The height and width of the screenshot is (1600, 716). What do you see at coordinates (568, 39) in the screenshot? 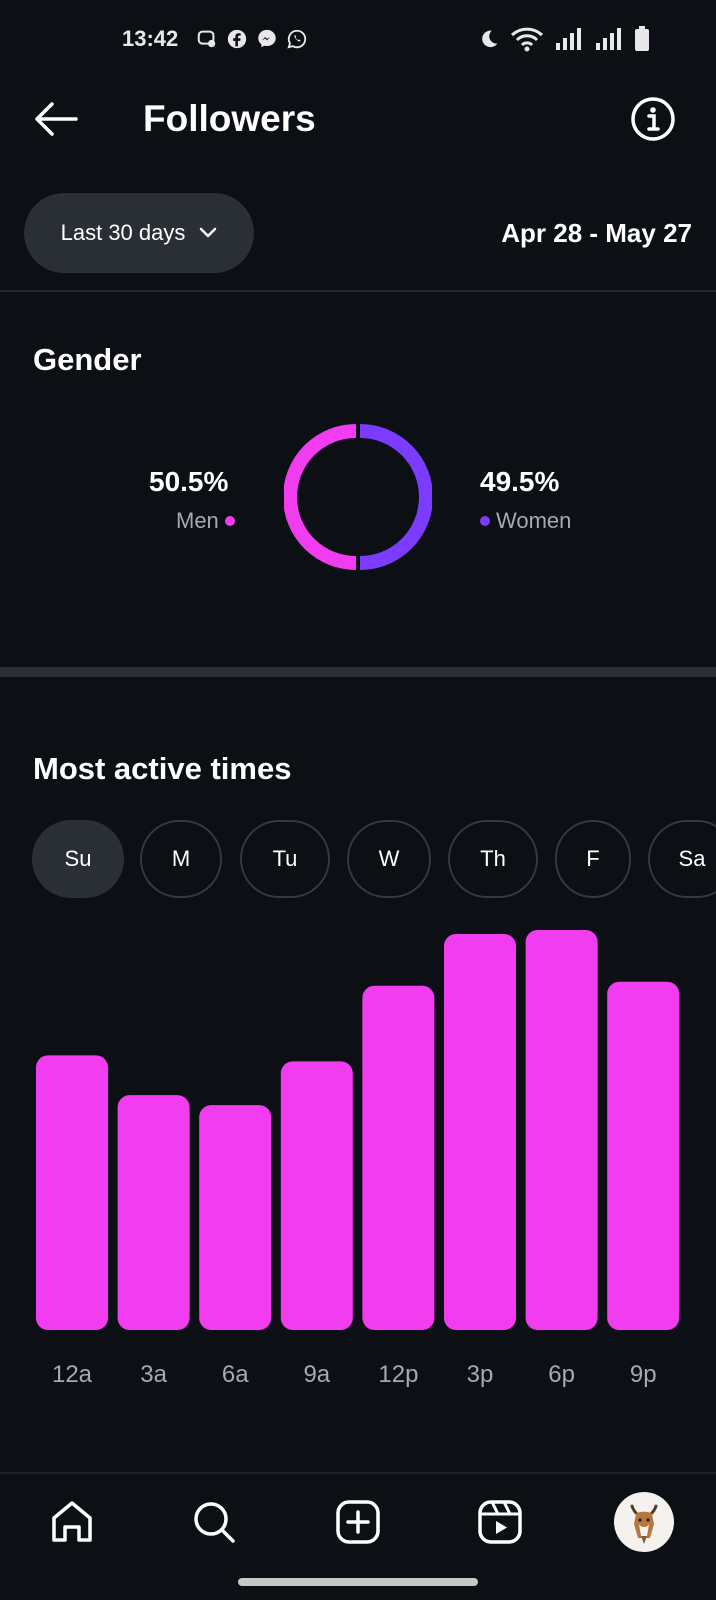
I see `signal-icon` at bounding box center [568, 39].